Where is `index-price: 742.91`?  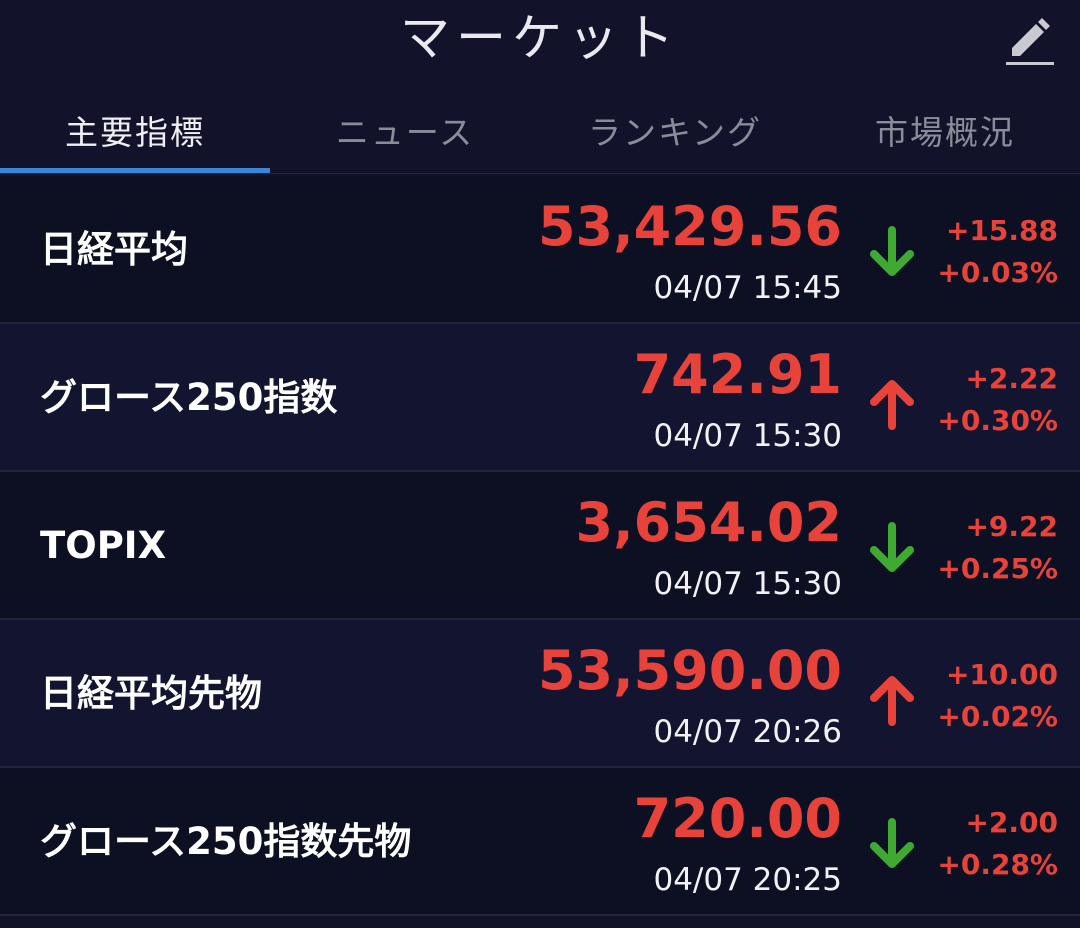 index-price: 742.91 is located at coordinates (737, 374).